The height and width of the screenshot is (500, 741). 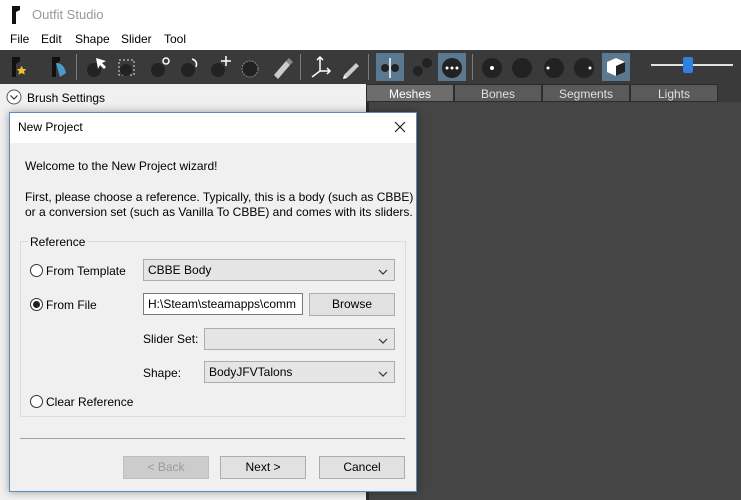 I want to click on view-front-icon, so click(x=390, y=67).